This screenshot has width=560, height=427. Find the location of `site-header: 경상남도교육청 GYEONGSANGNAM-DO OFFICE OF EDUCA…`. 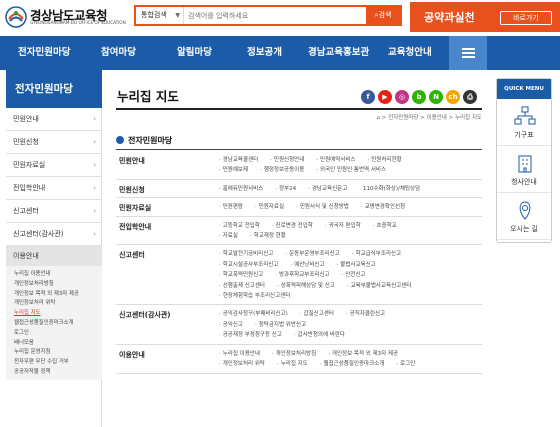

site-header: 경상남도교육청 GYEONGSANGNAM-DO OFFICE OF EDUCA… is located at coordinates (280, 17).